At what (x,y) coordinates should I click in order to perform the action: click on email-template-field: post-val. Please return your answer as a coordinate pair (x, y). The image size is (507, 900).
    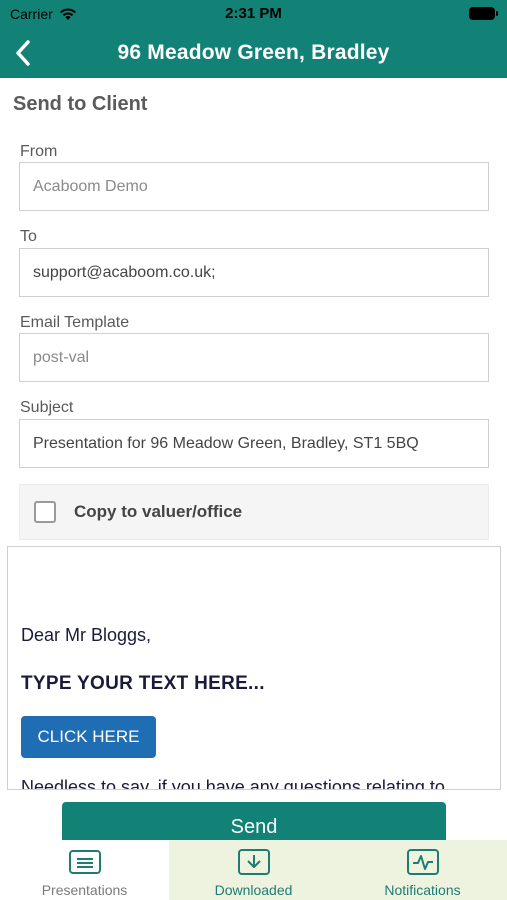
    Looking at the image, I should click on (254, 357).